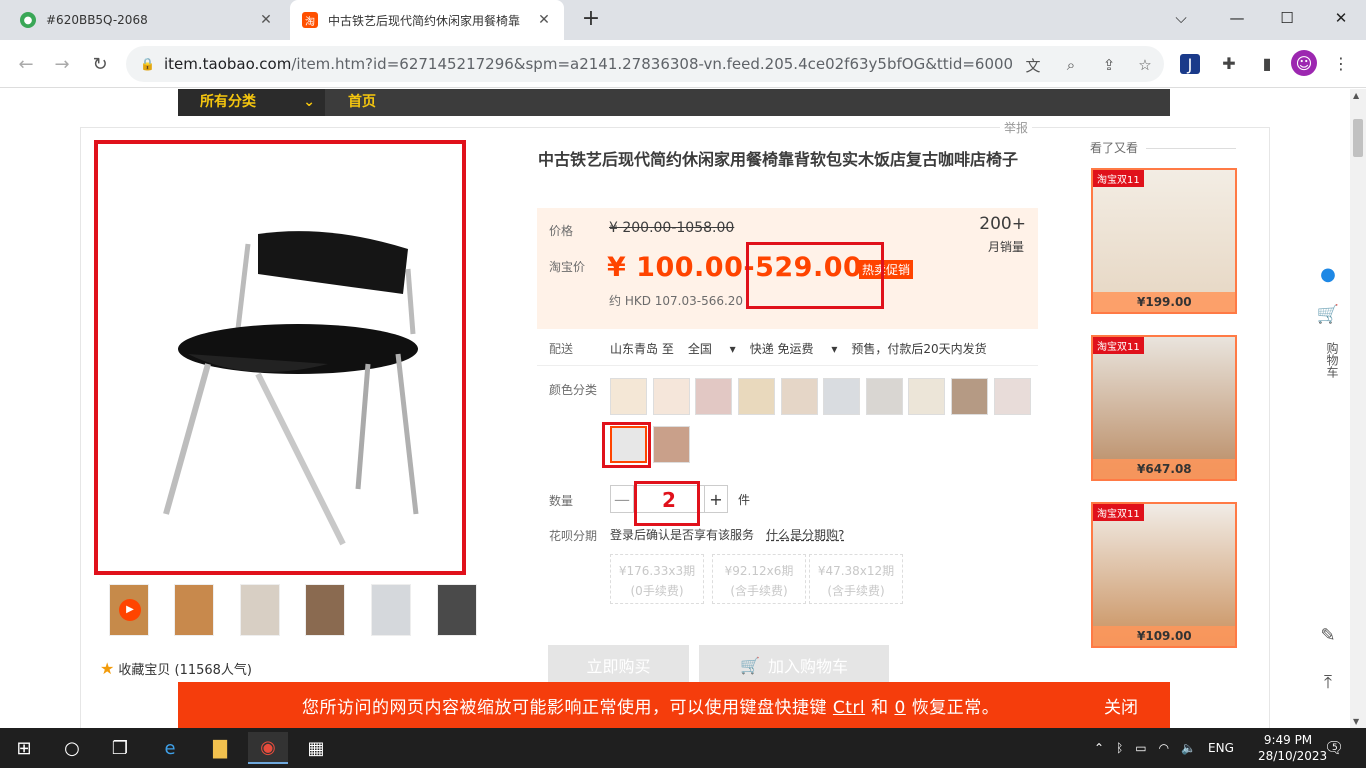 The image size is (1366, 768). What do you see at coordinates (1328, 682) in the screenshot?
I see `back-to-top-icon: ⤒` at bounding box center [1328, 682].